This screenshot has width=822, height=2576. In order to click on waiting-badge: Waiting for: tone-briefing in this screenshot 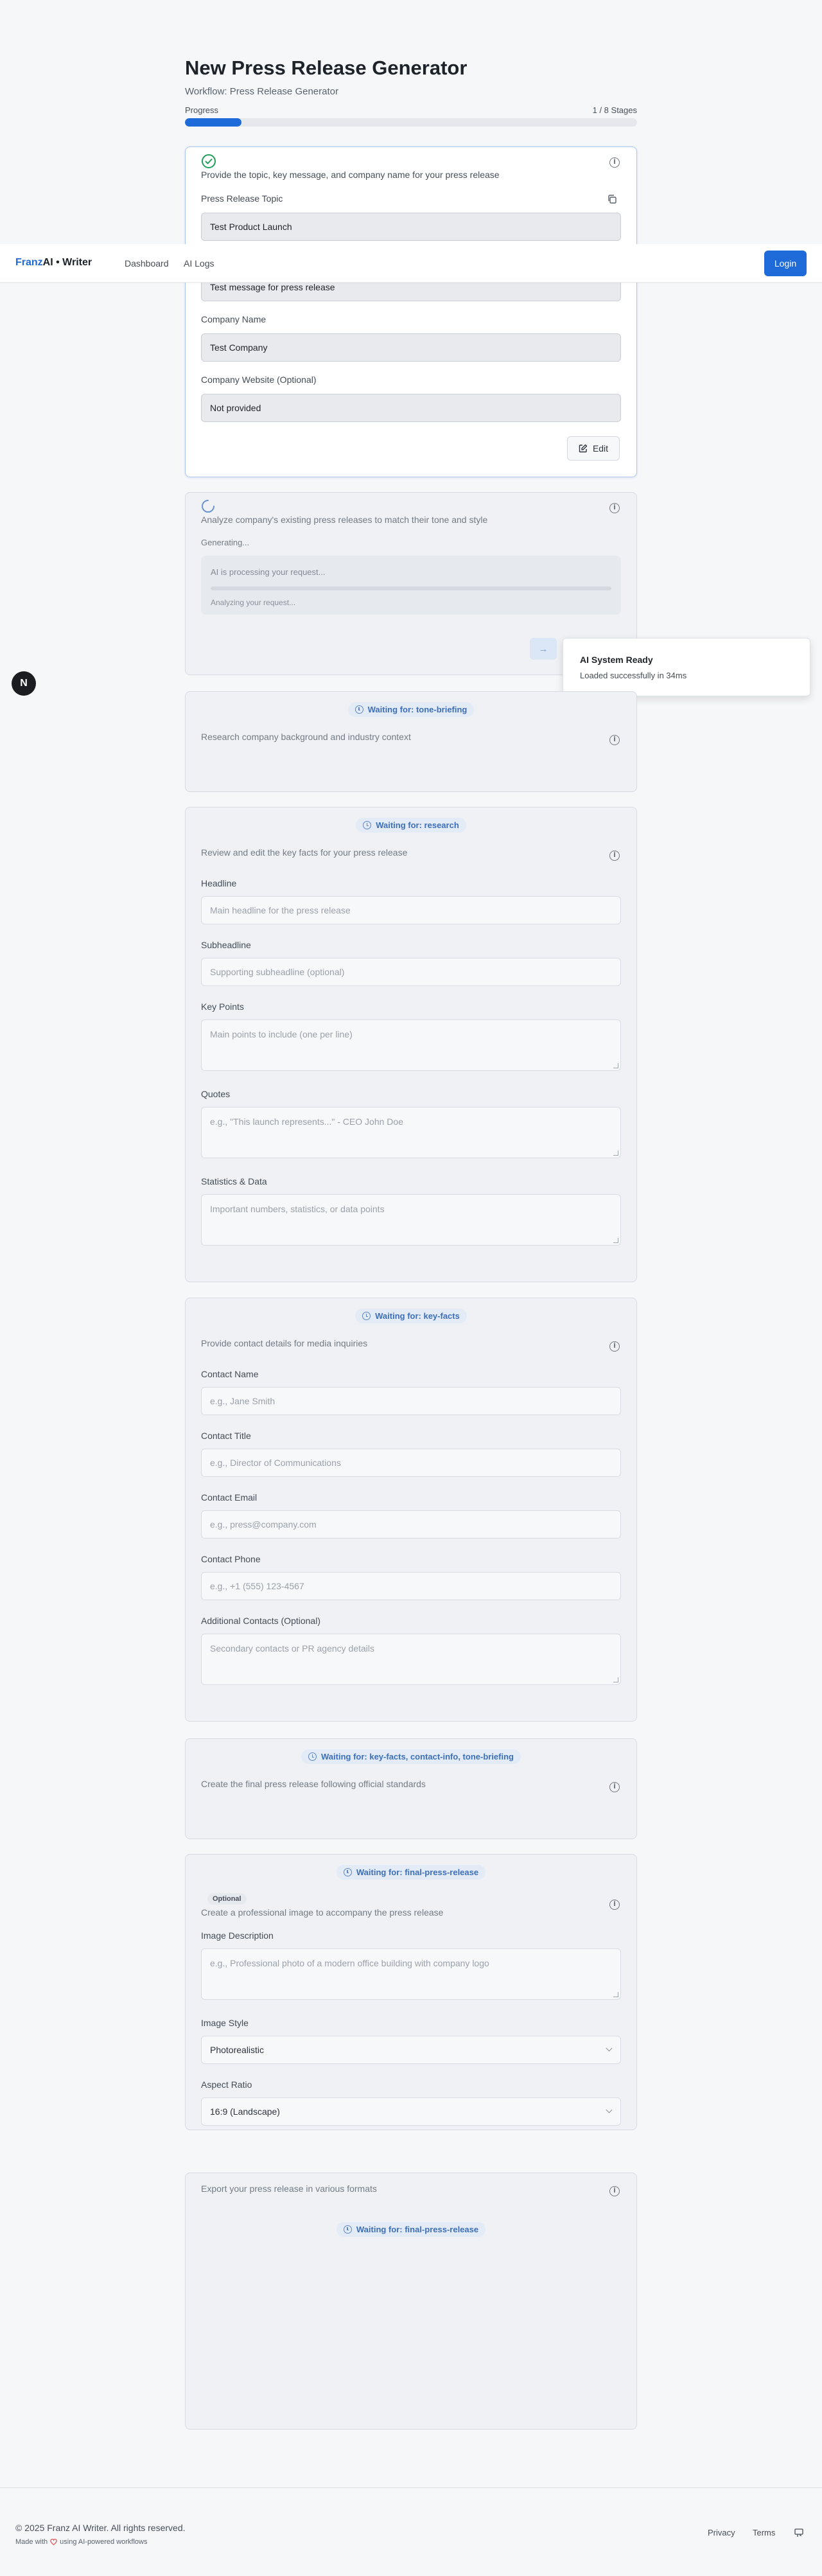, I will do `click(411, 709)`.